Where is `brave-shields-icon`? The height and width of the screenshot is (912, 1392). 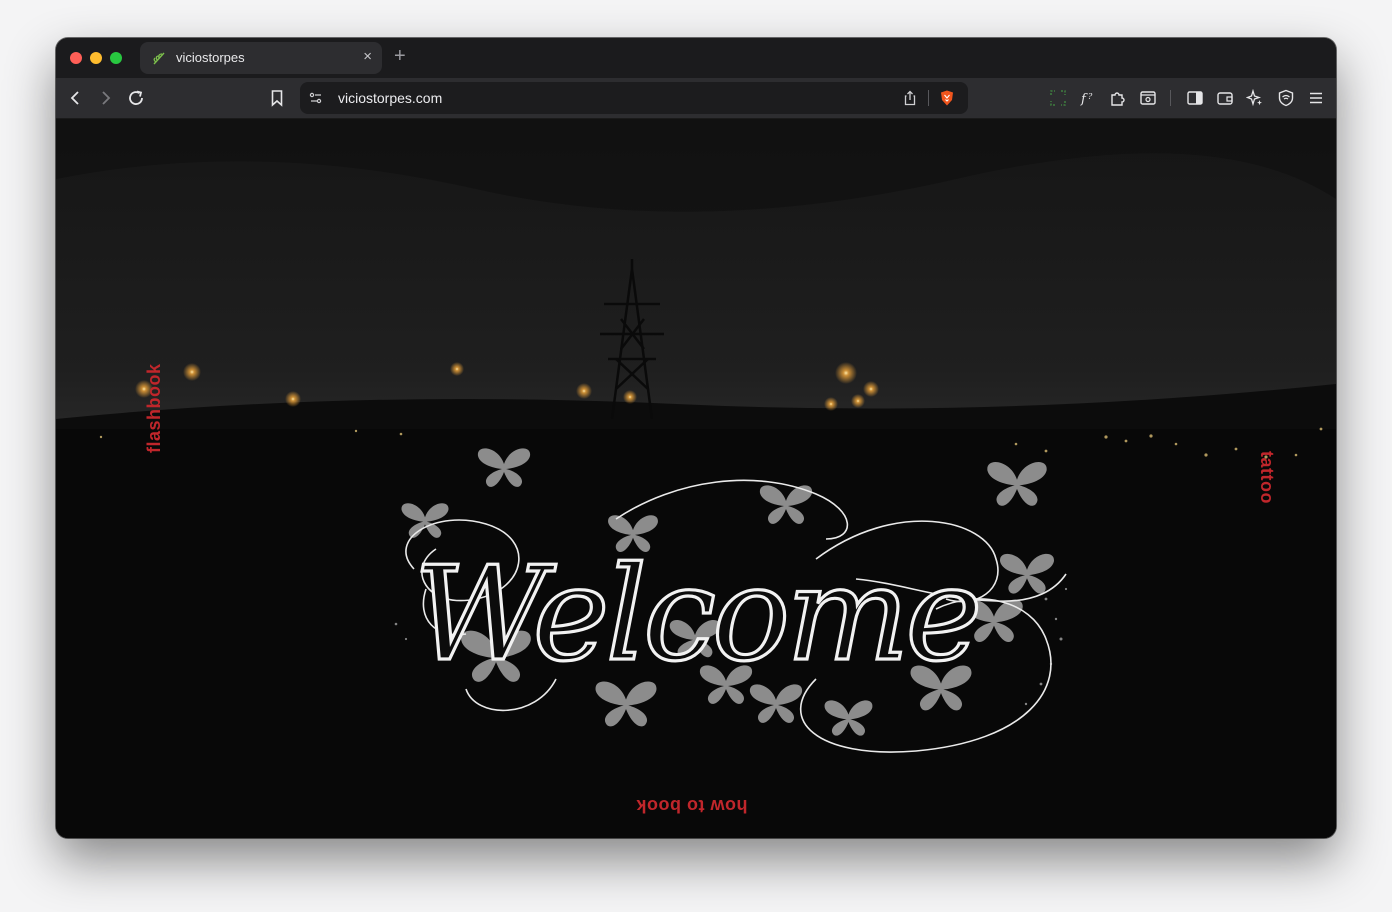
brave-shields-icon is located at coordinates (947, 98).